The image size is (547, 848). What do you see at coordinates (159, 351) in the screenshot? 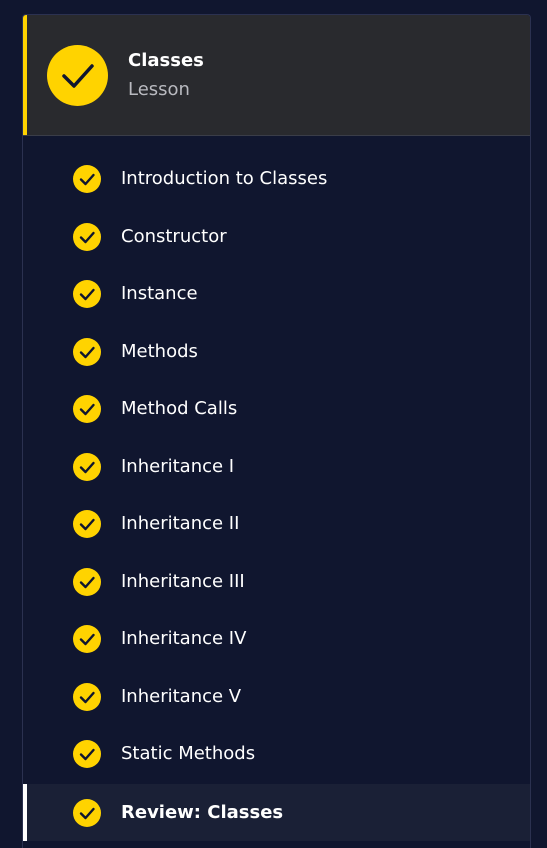
I see `list-item-label: Methods` at bounding box center [159, 351].